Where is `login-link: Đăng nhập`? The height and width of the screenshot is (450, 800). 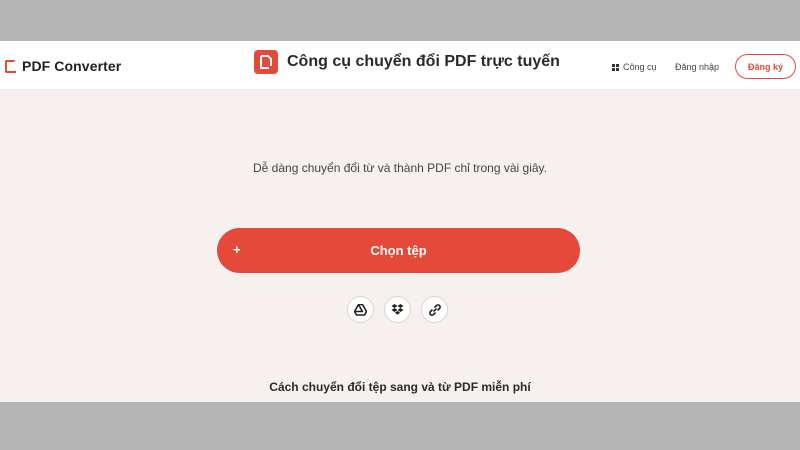
login-link: Đăng nhập is located at coordinates (697, 67).